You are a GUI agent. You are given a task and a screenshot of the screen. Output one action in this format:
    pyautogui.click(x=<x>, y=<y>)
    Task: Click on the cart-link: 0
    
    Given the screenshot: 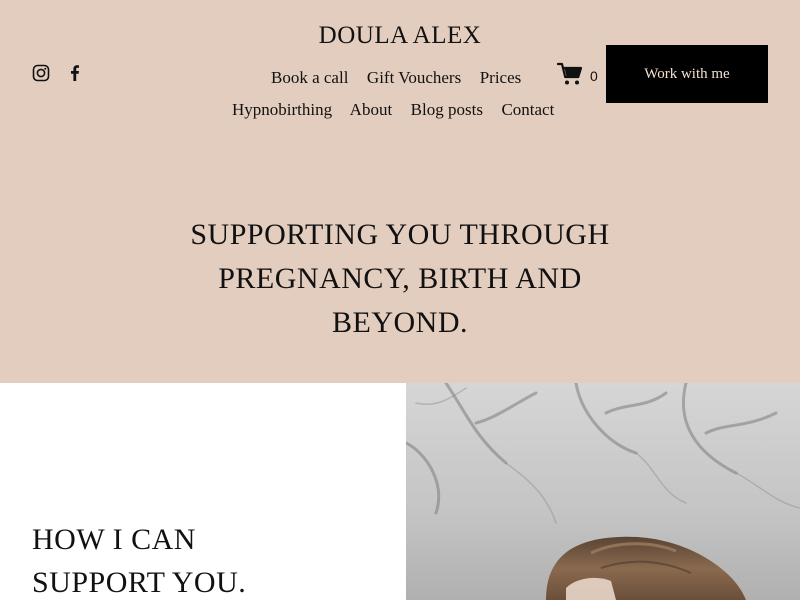 What is the action you would take?
    pyautogui.click(x=577, y=74)
    